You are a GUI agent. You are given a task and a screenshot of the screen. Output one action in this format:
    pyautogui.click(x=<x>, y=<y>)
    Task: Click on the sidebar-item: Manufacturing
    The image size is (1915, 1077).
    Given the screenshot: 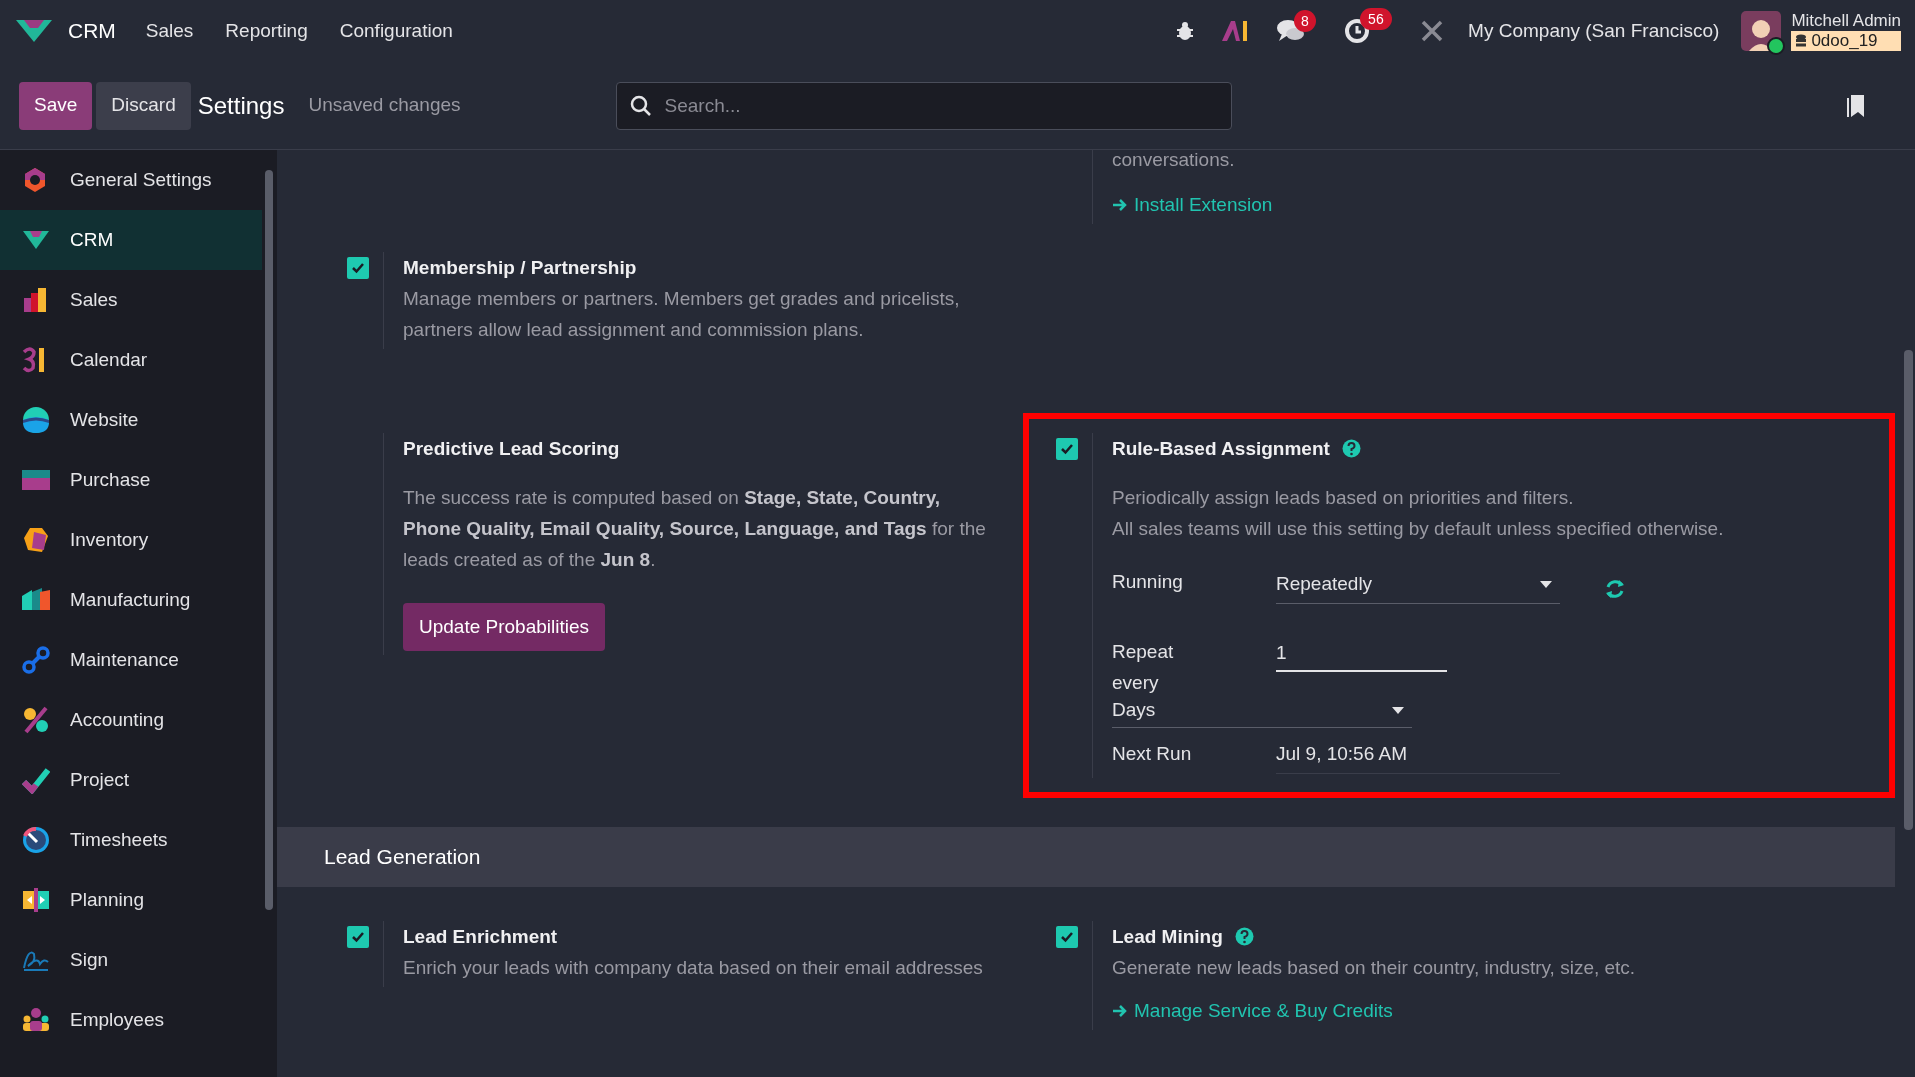 What is the action you would take?
    pyautogui.click(x=131, y=600)
    